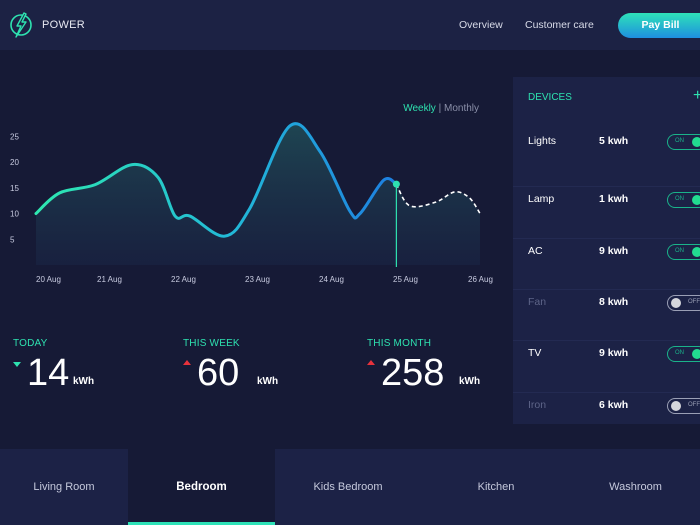 Image resolution: width=700 pixels, height=525 pixels. What do you see at coordinates (64, 25) in the screenshot?
I see `brand-name: POWER` at bounding box center [64, 25].